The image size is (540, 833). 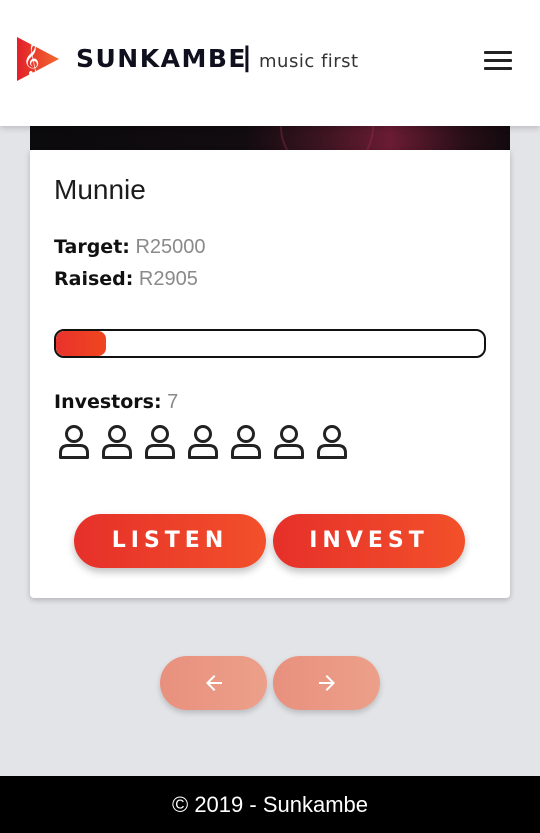 I want to click on funding-progress-fill, so click(x=81, y=343).